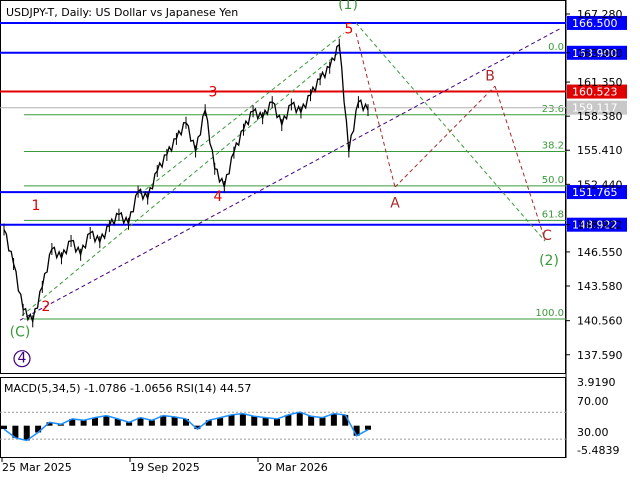 Image resolution: width=640 pixels, height=484 pixels. I want to click on time-axis-layer: 25 Mar 2025 19 Sep 2025 20 Mar 2026, so click(164, 466).